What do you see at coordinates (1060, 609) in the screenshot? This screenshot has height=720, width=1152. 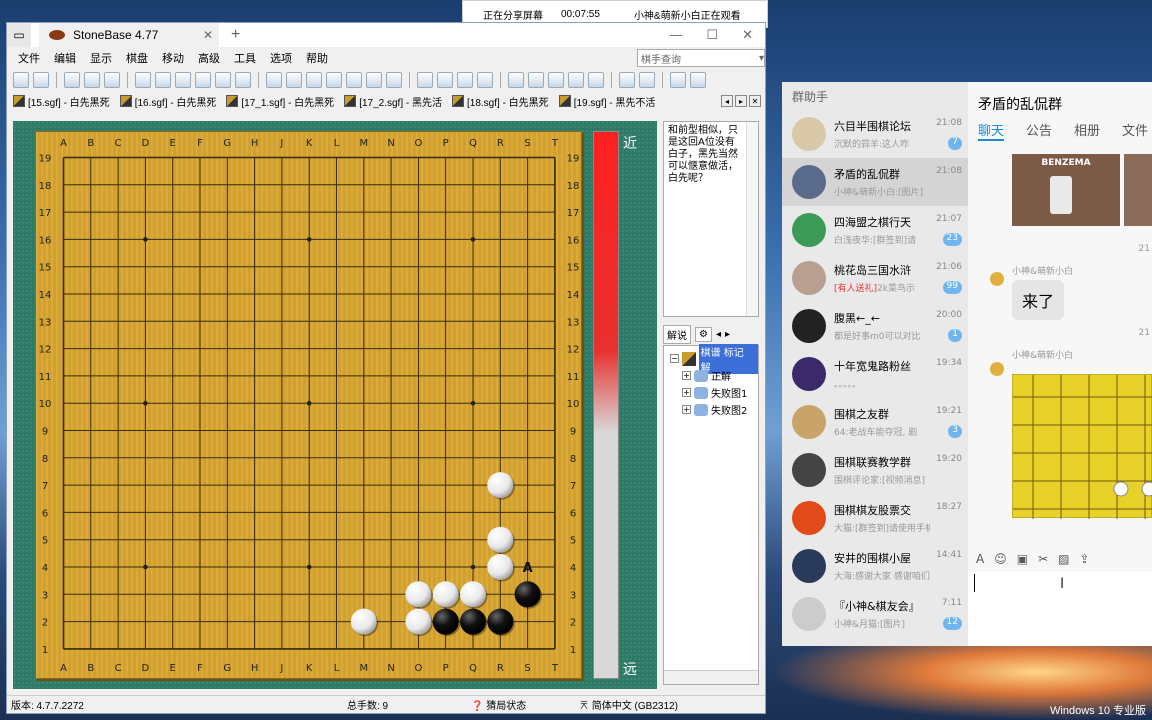 I see `message-input: I` at bounding box center [1060, 609].